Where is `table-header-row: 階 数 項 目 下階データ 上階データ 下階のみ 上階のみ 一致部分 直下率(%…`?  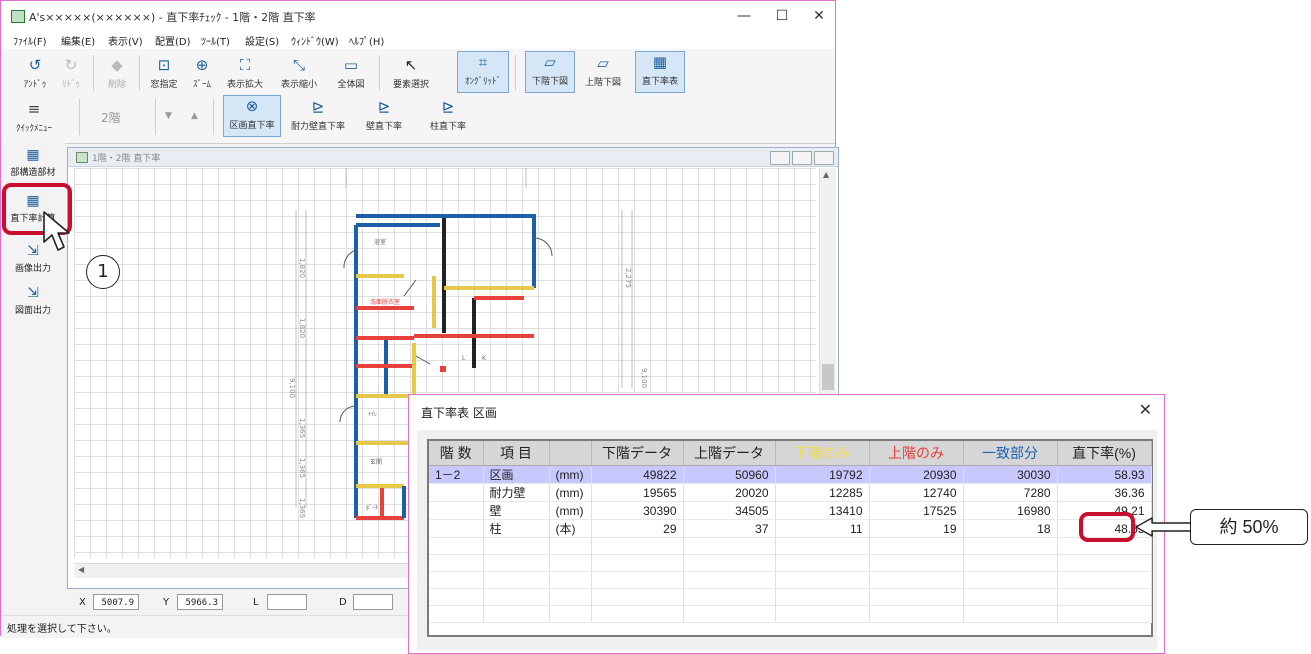
table-header-row: 階 数 項 目 下階データ 上階データ 下階のみ 上階のみ 一致部分 直下率(%… is located at coordinates (790, 453).